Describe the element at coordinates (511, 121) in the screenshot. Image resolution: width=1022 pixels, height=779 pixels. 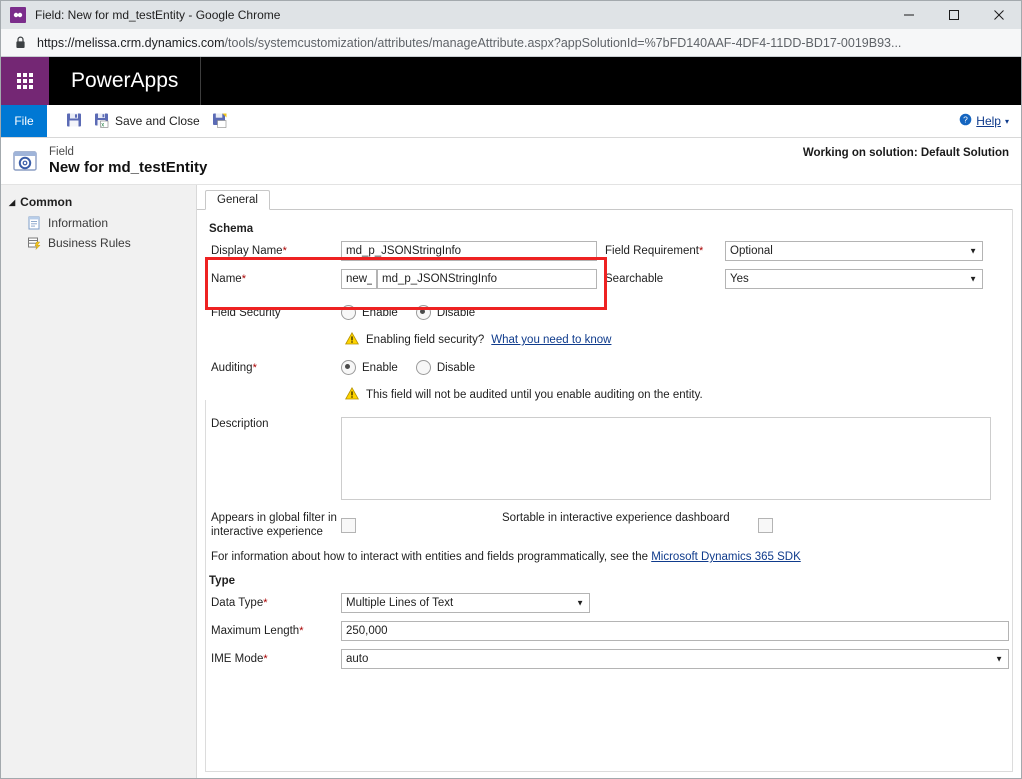
I see `command-ribbon: File x Save and Close ? Help ▾` at that location.